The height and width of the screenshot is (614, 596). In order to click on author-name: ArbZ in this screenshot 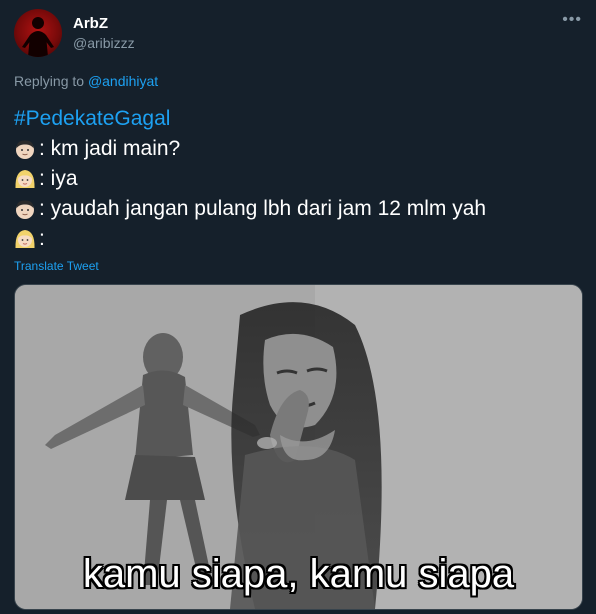, I will do `click(90, 23)`.